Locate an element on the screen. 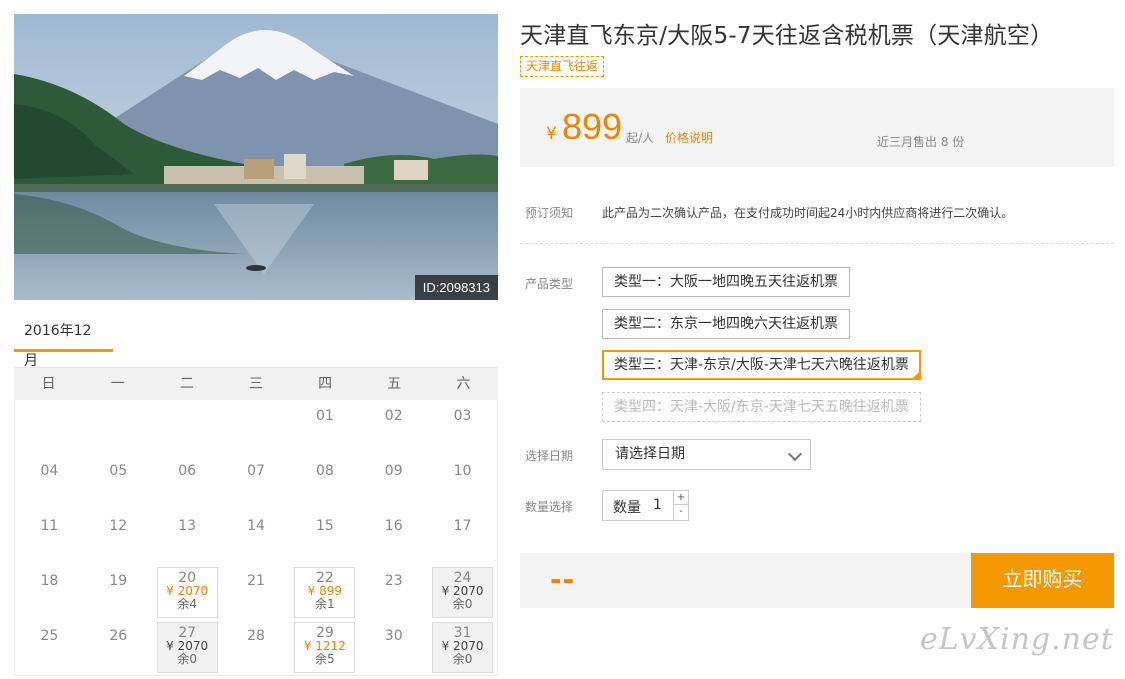 Image resolution: width=1125 pixels, height=679 pixels. calendar-day-21: 21 is located at coordinates (256, 592).